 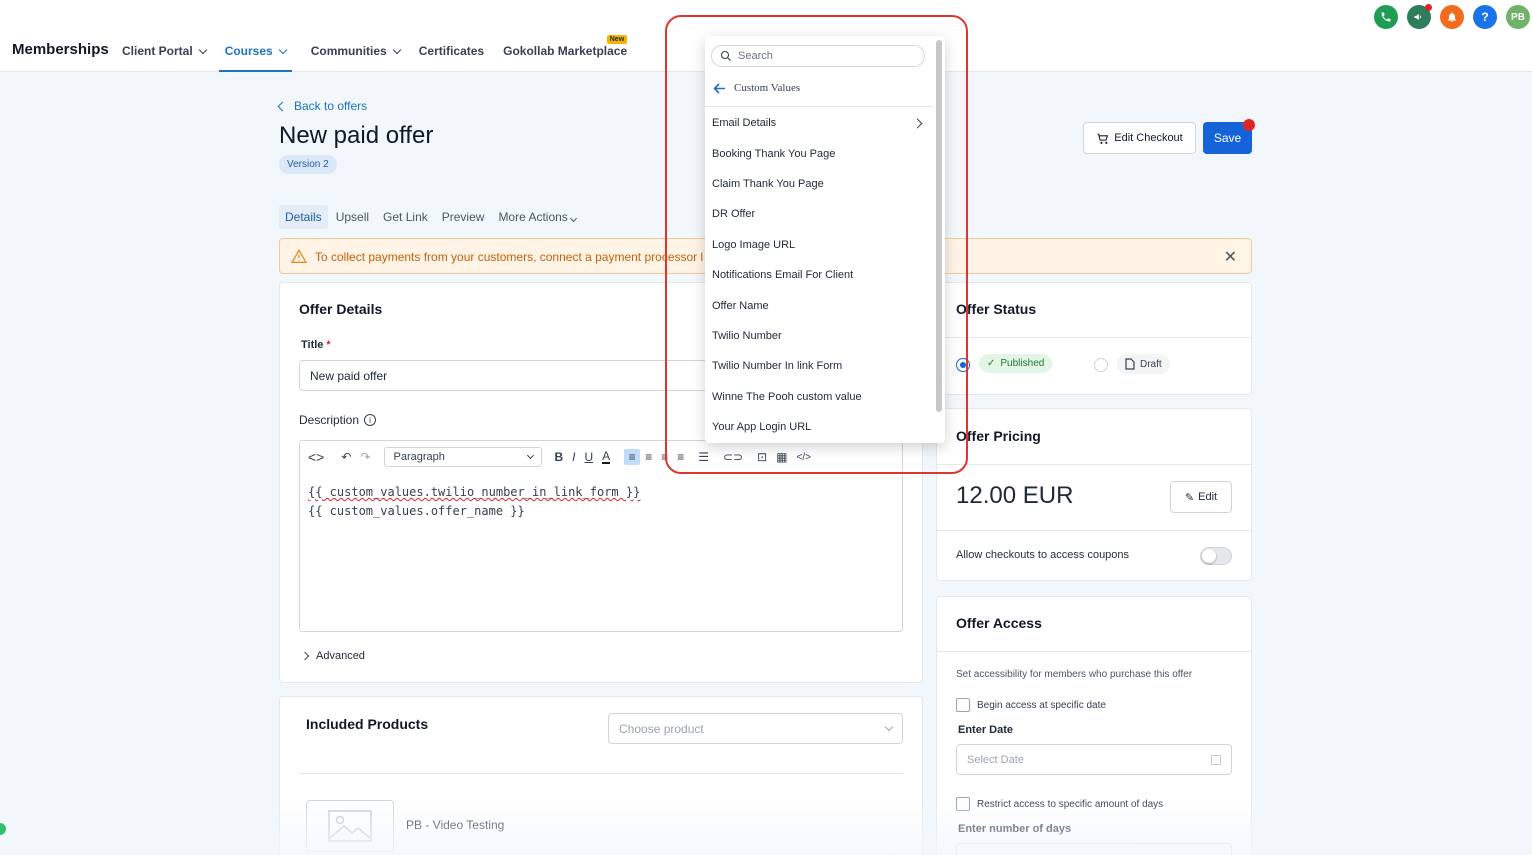 I want to click on nav-client-portal-label: Client Portal, so click(x=157, y=51).